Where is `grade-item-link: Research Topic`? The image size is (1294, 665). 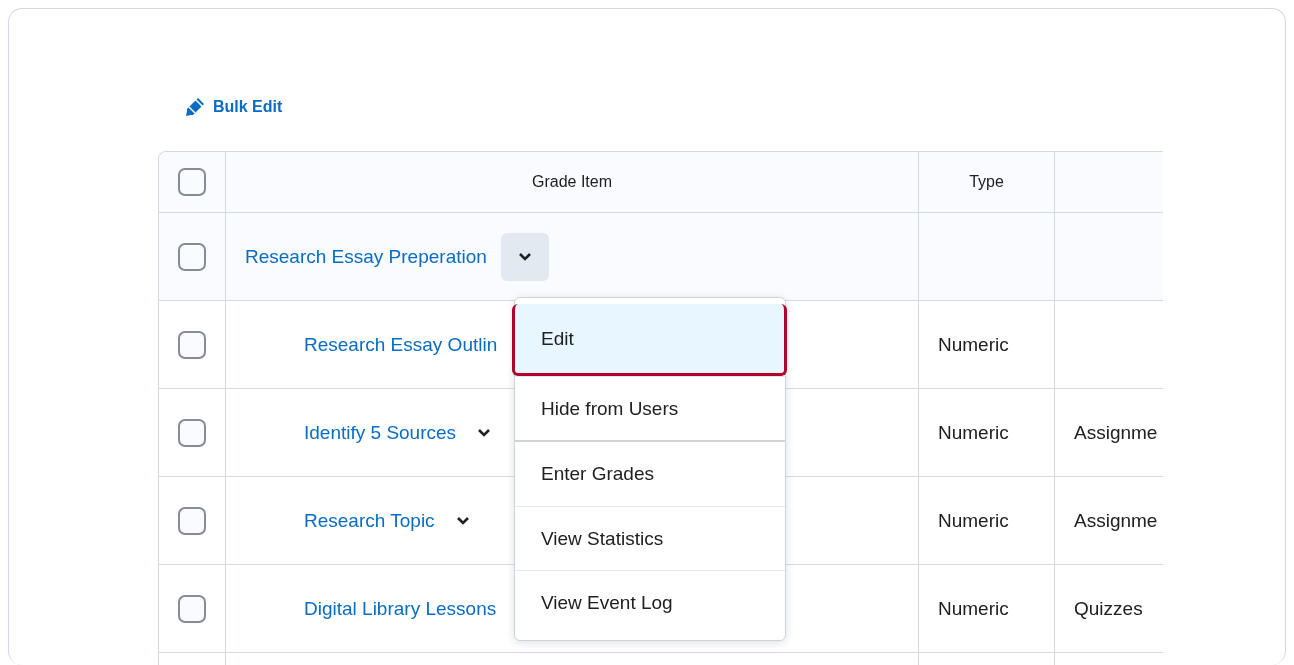
grade-item-link: Research Topic is located at coordinates (369, 520).